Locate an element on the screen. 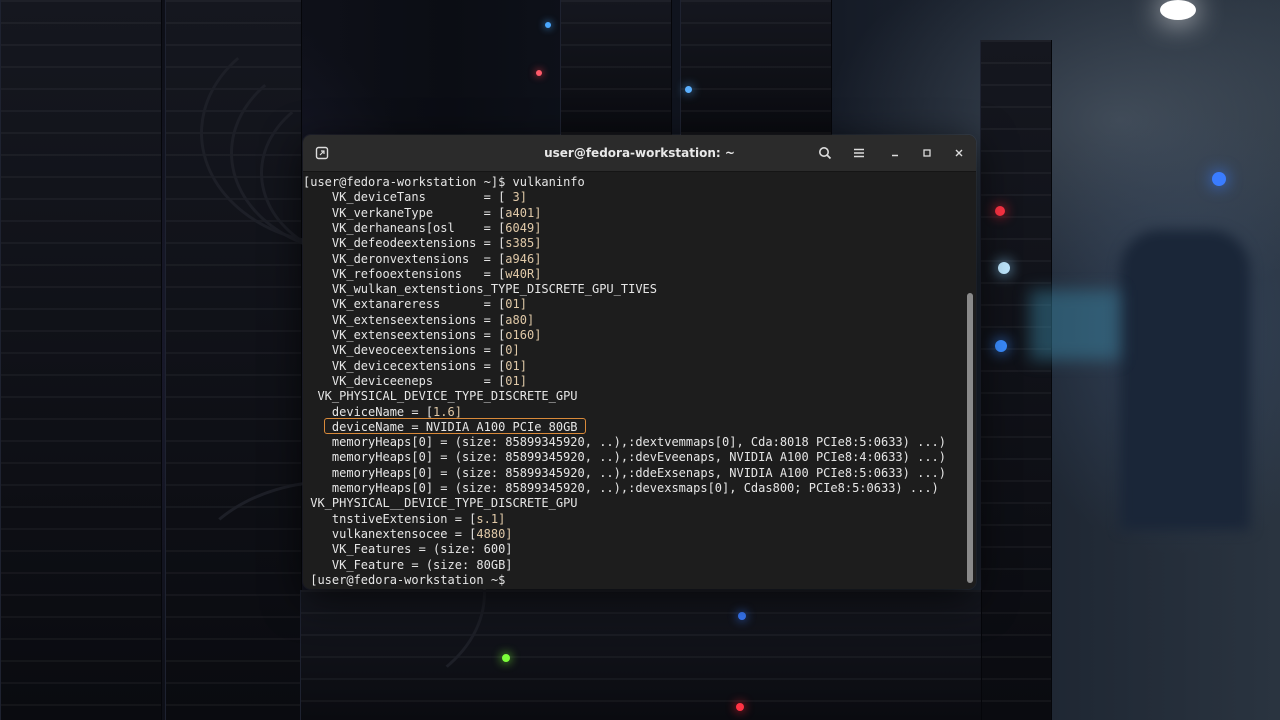 The width and height of the screenshot is (1280, 720). window-title: user@fedora-workstation: ~ is located at coordinates (639, 153).